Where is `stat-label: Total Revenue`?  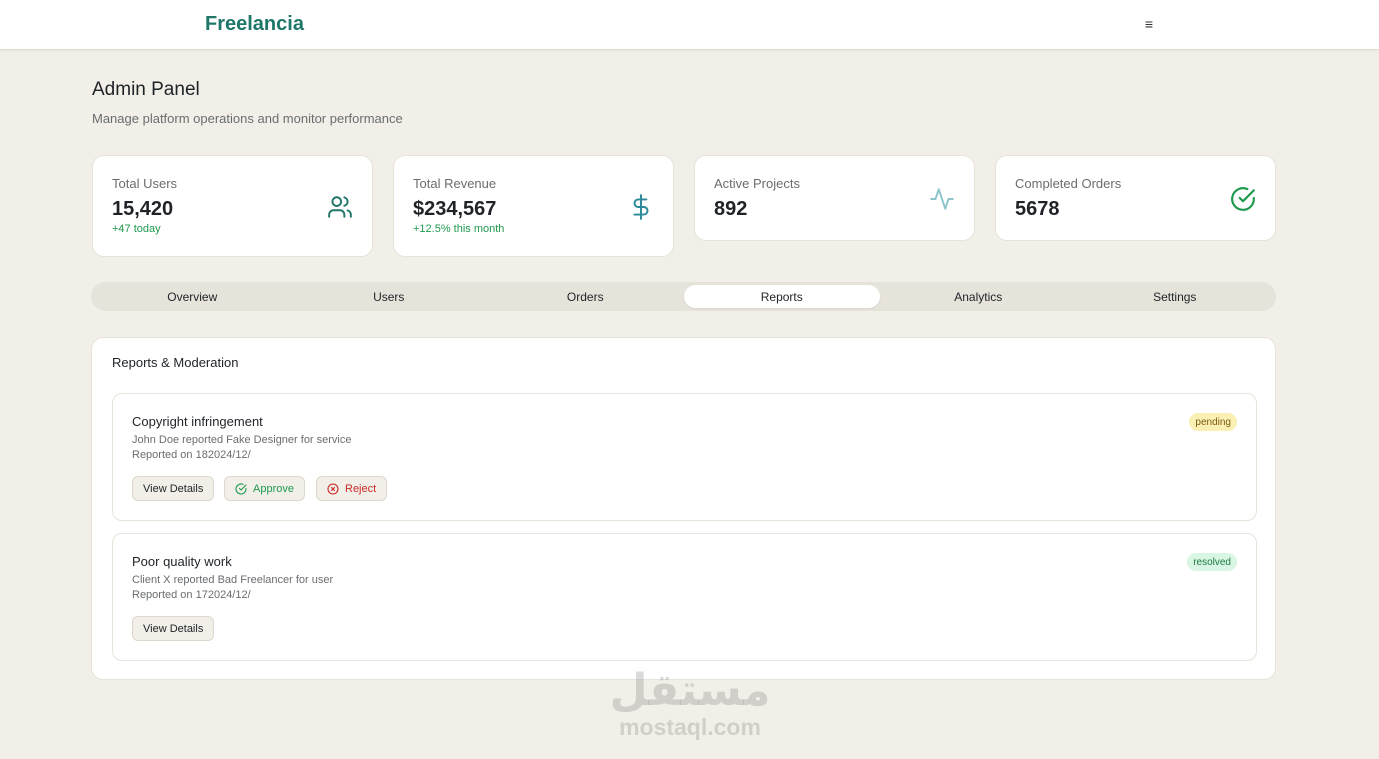 stat-label: Total Revenue is located at coordinates (455, 183).